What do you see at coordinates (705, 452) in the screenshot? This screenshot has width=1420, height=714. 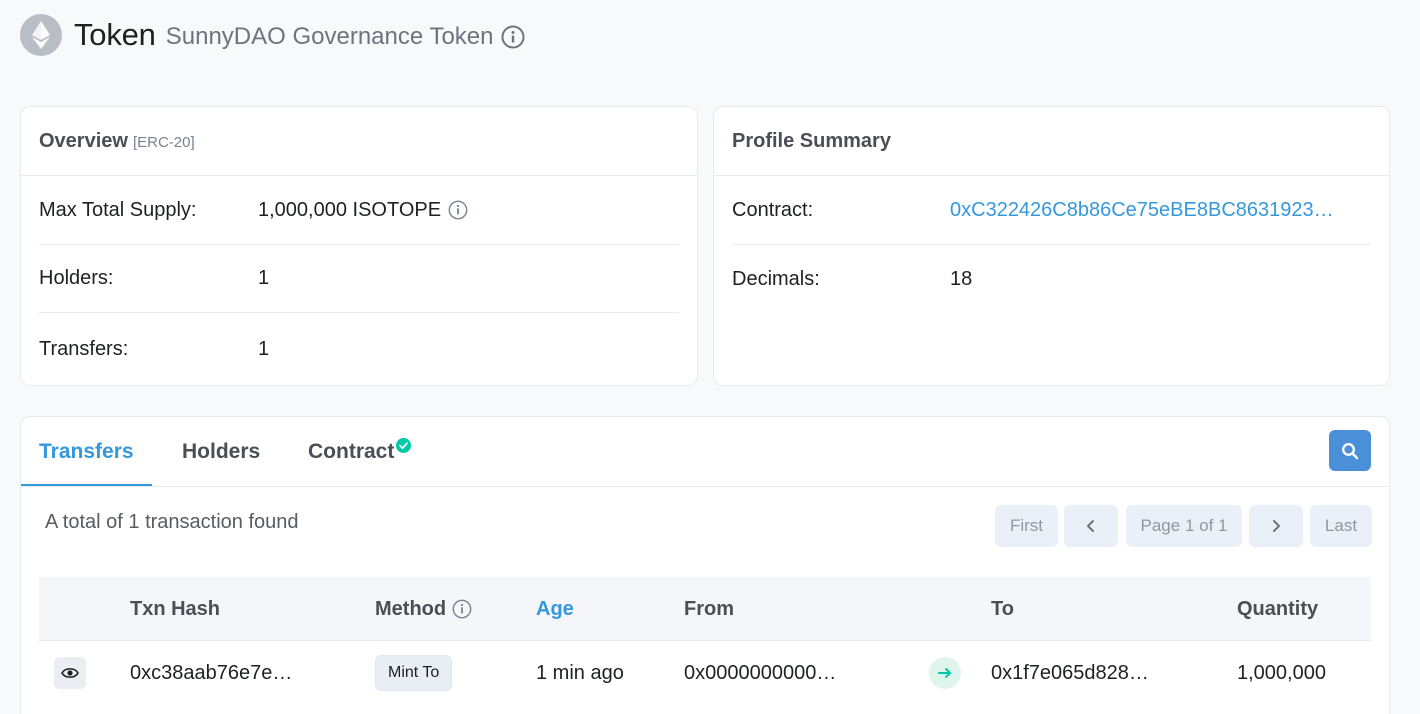 I see `tab-bar: Transfers Holders Contract` at bounding box center [705, 452].